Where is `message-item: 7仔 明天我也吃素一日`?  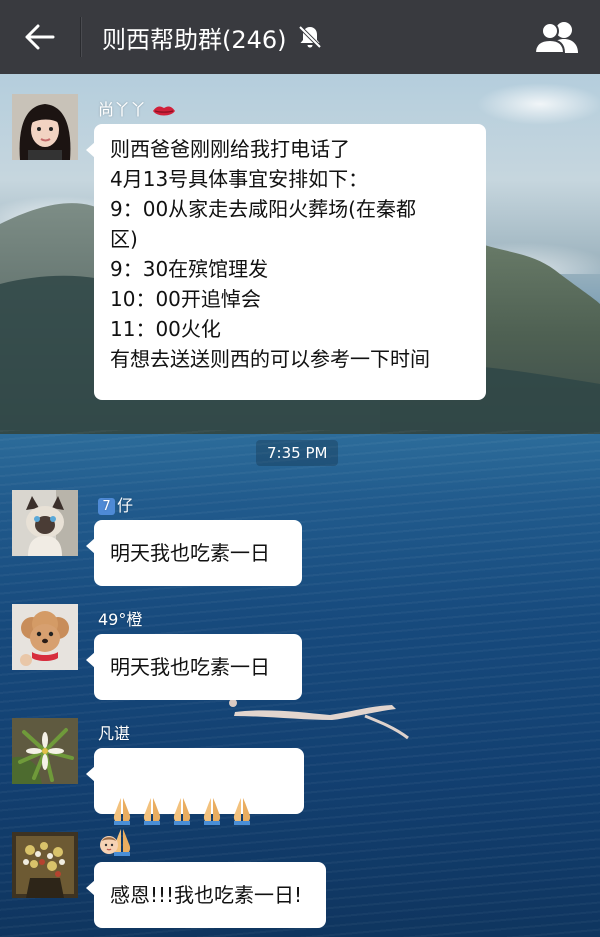
message-item: 7仔 明天我也吃素一日 is located at coordinates (300, 540).